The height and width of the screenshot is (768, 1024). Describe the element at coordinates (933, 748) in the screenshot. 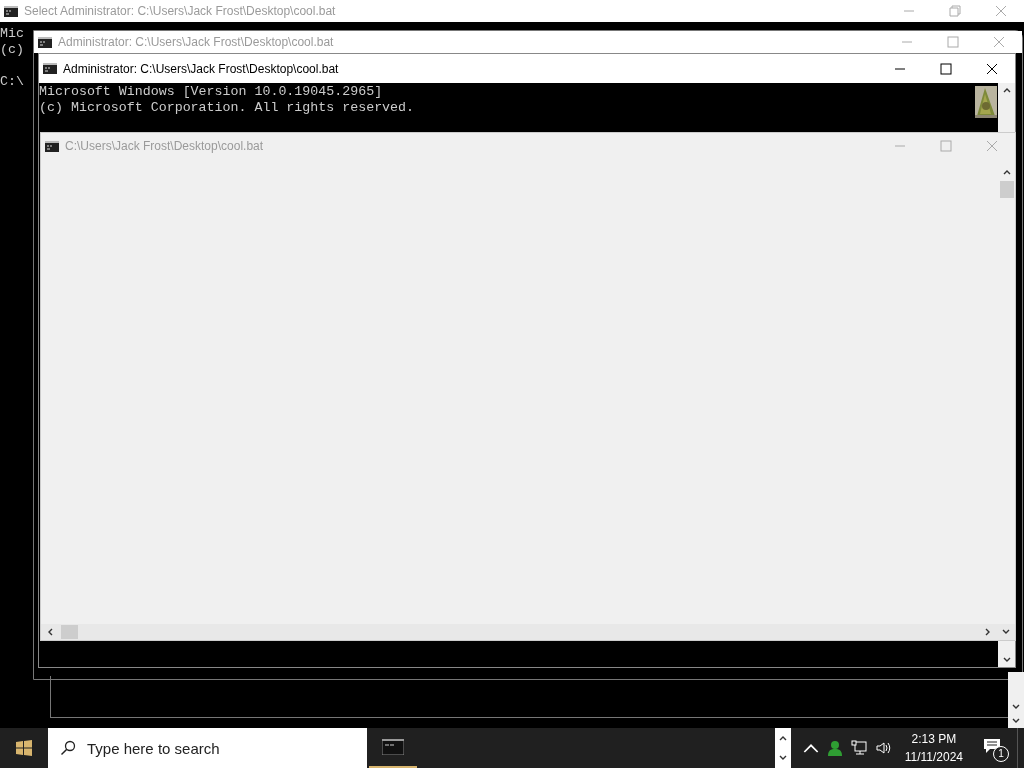

I see `clock: 2:13 PM 11/11/2024` at that location.